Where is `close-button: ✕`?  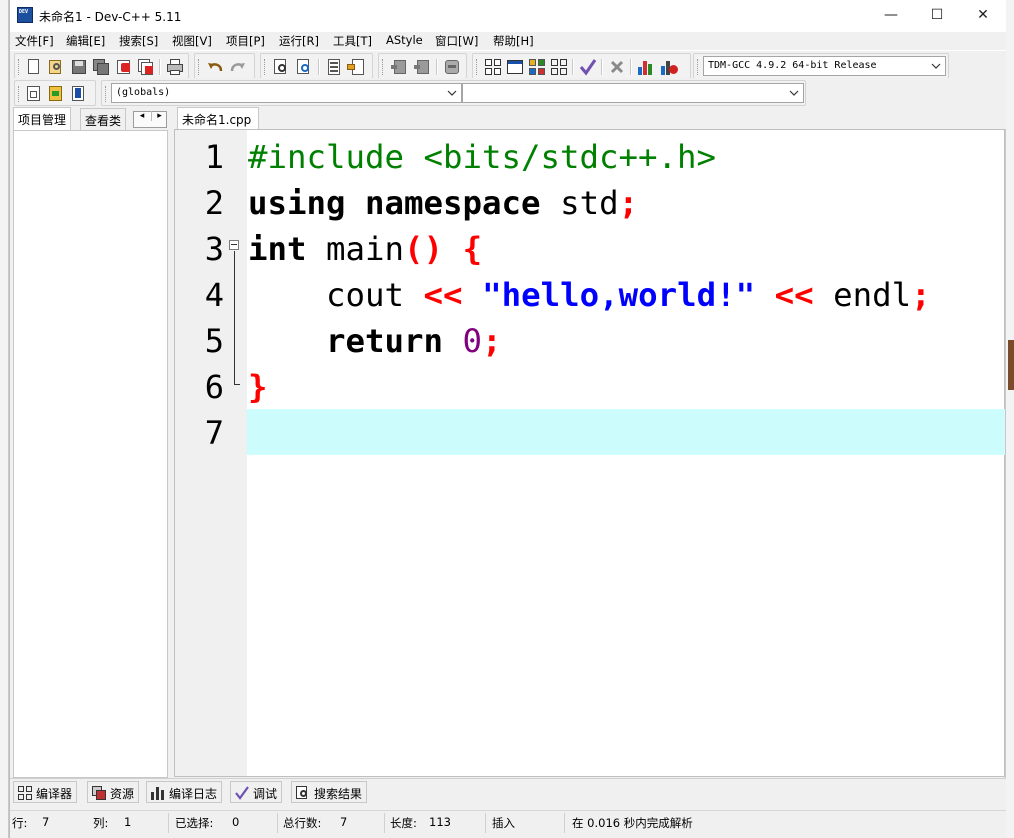
close-button: ✕ is located at coordinates (983, 16).